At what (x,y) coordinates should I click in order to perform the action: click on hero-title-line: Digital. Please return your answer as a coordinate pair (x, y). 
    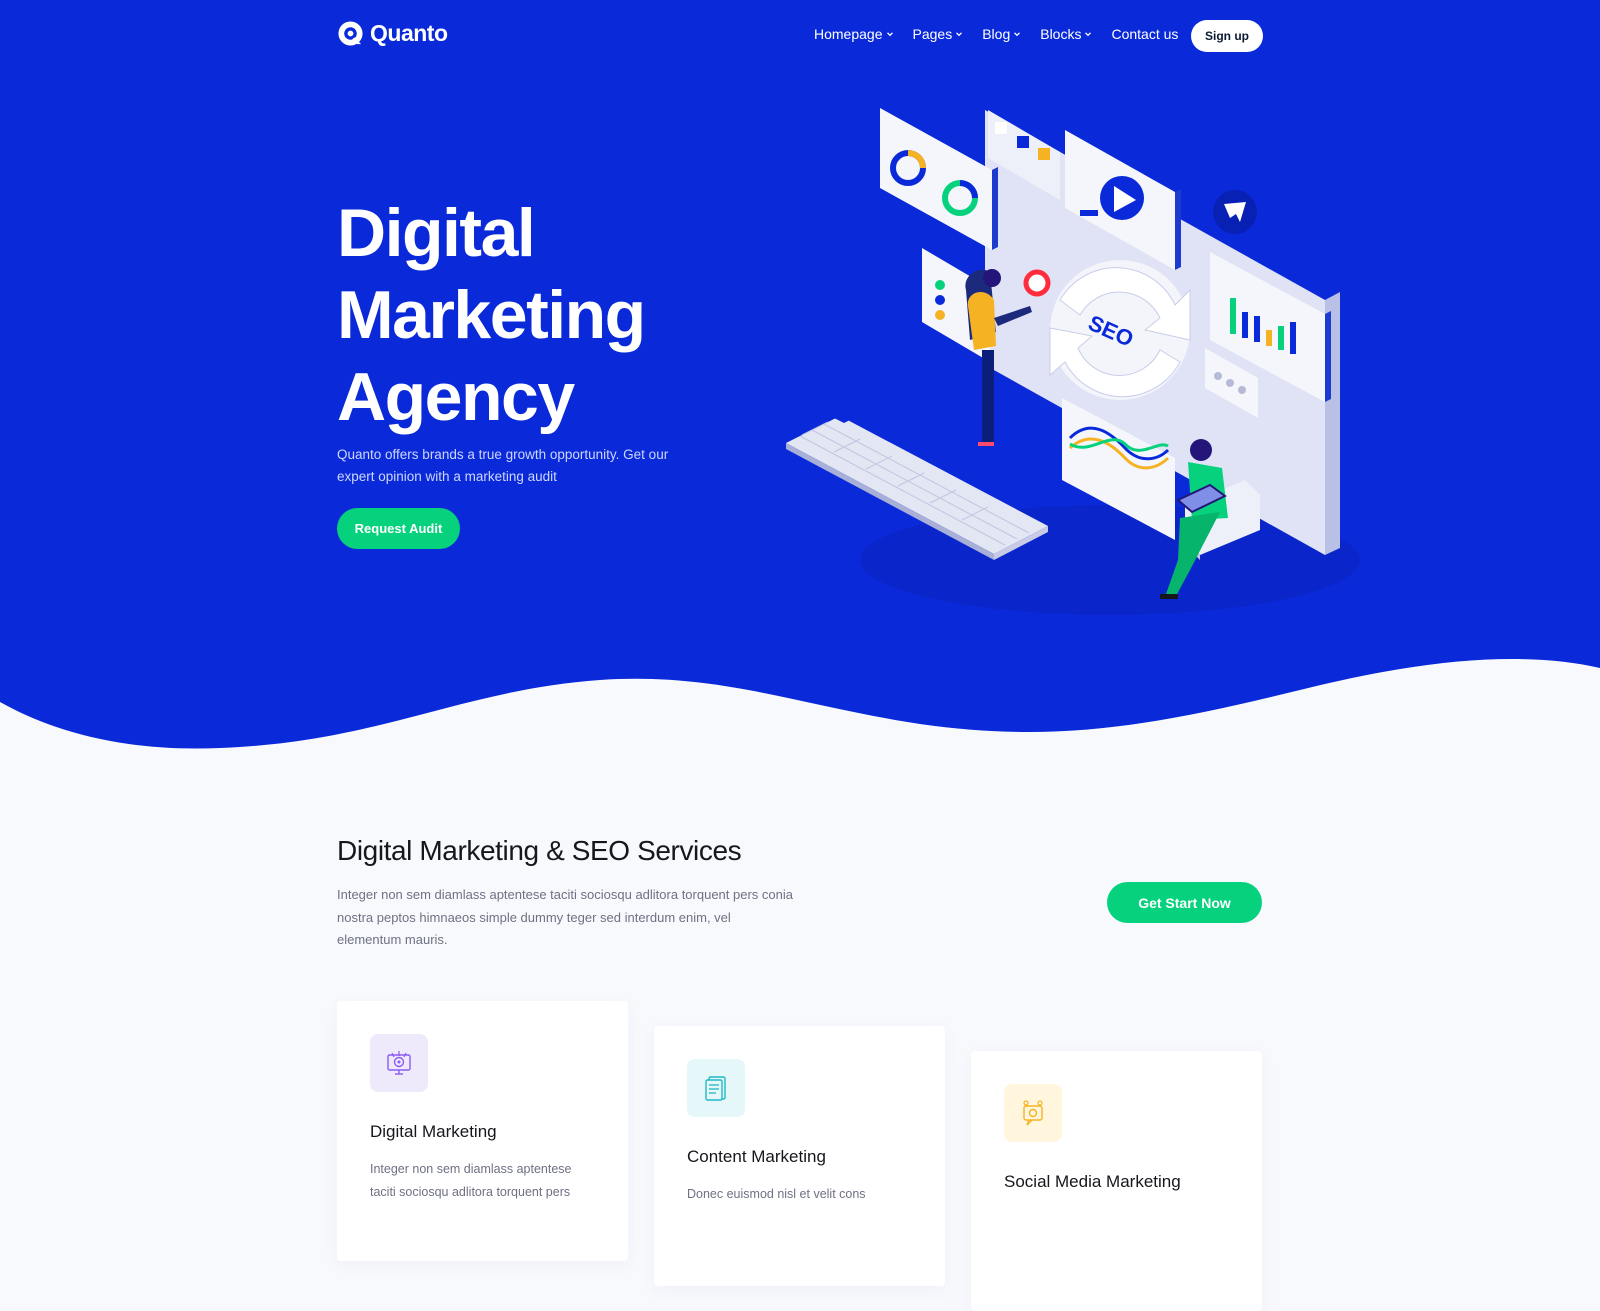
    Looking at the image, I should click on (436, 233).